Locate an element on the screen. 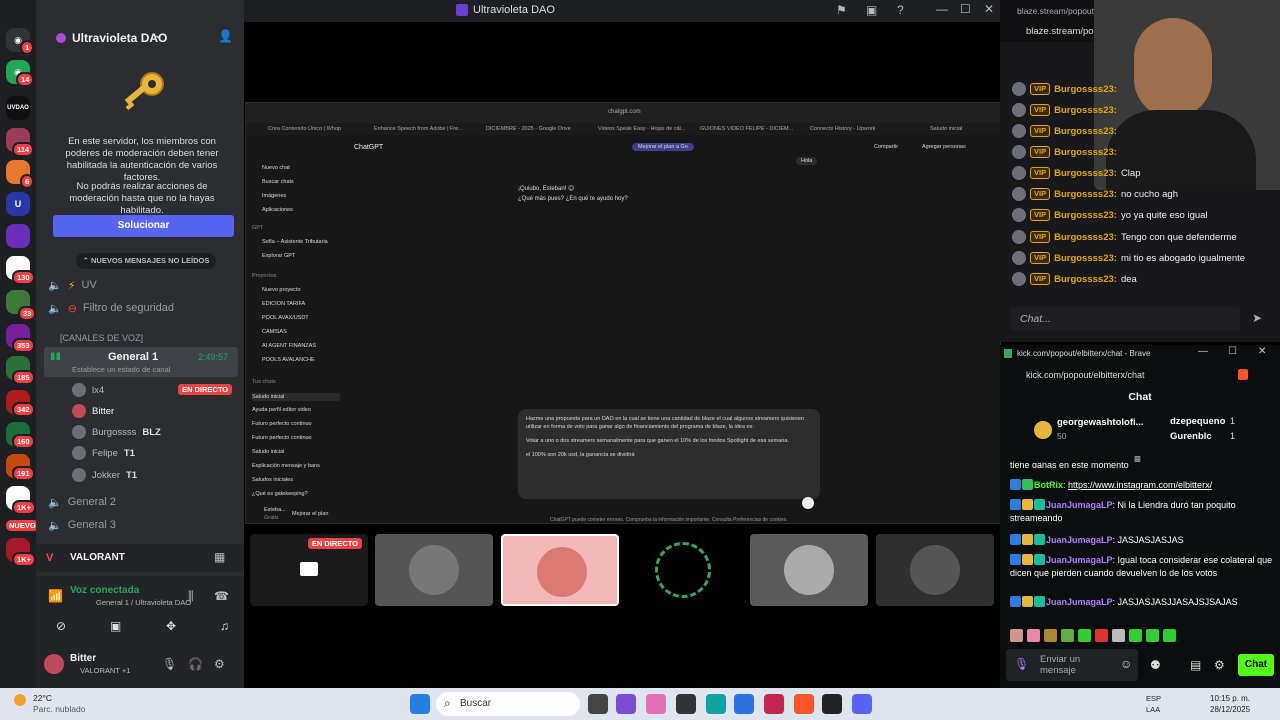  noise-suppression-icon: ⫼ is located at coordinates (191, 596).